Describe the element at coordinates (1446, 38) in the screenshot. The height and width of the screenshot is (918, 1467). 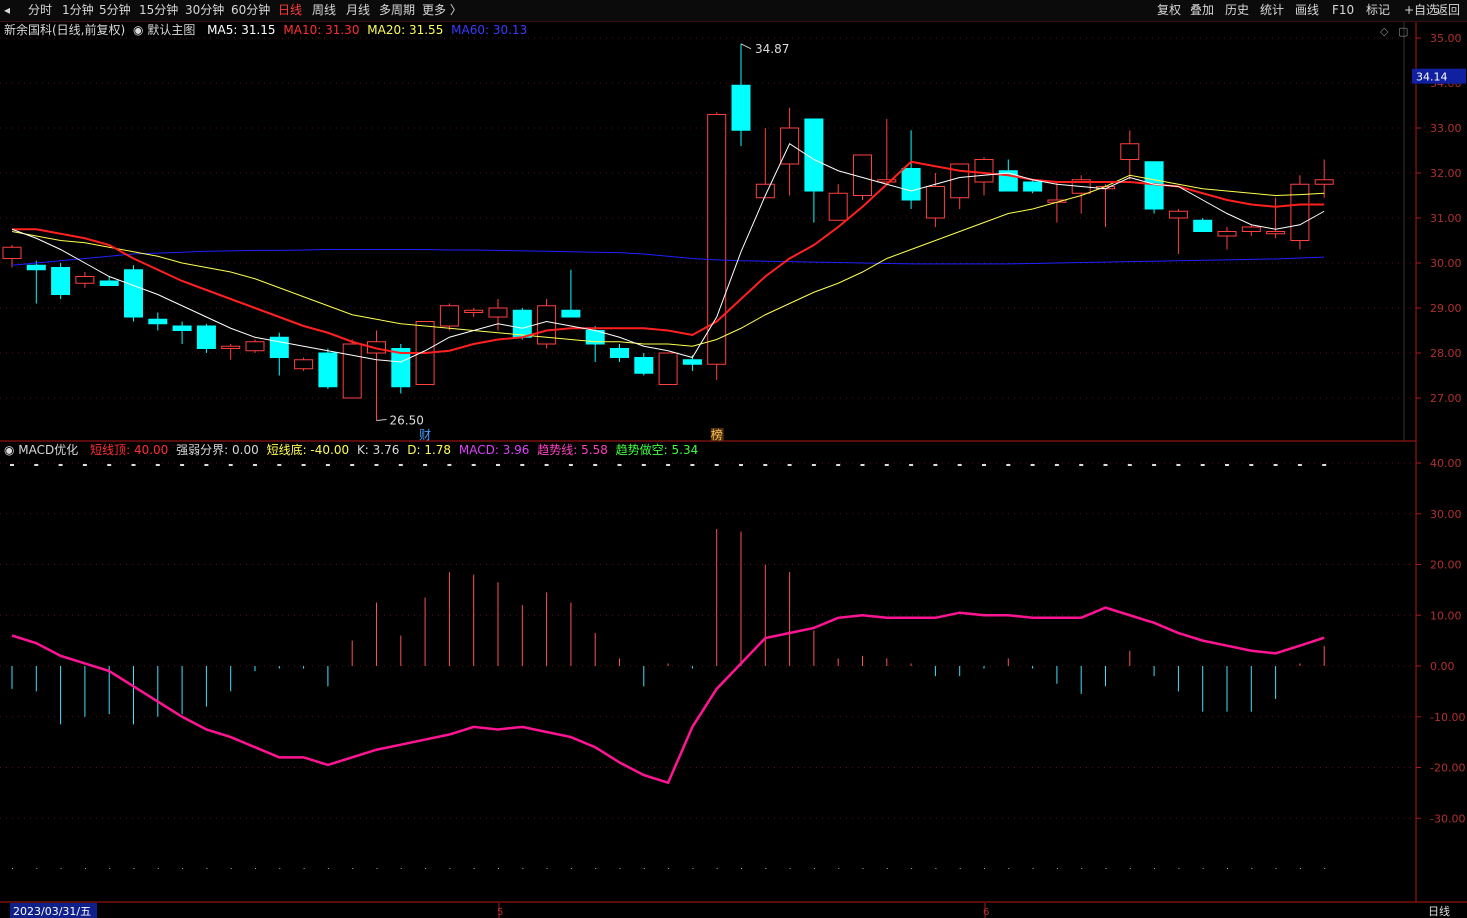
I see `price-tick-label-8: 35.00` at that location.